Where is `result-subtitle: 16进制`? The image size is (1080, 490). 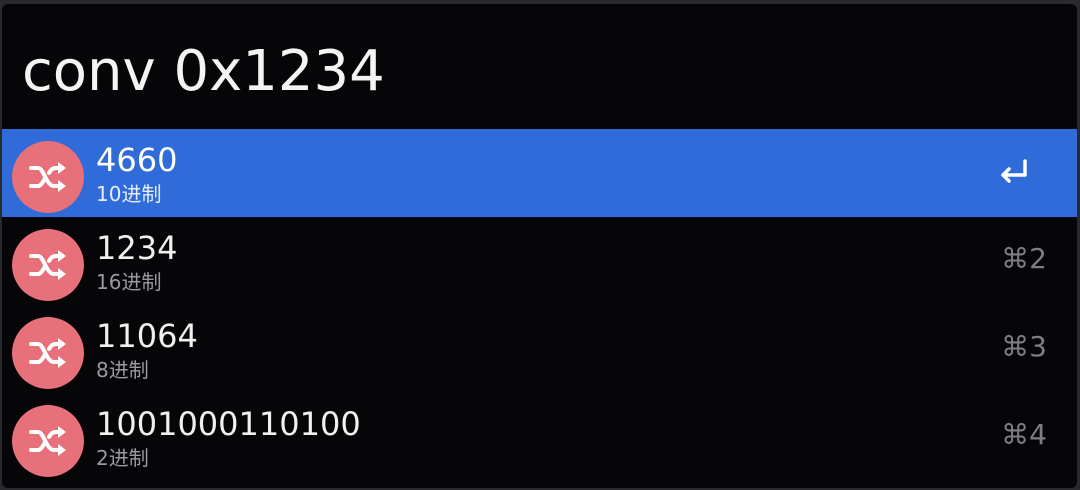
result-subtitle: 16进制 is located at coordinates (129, 282).